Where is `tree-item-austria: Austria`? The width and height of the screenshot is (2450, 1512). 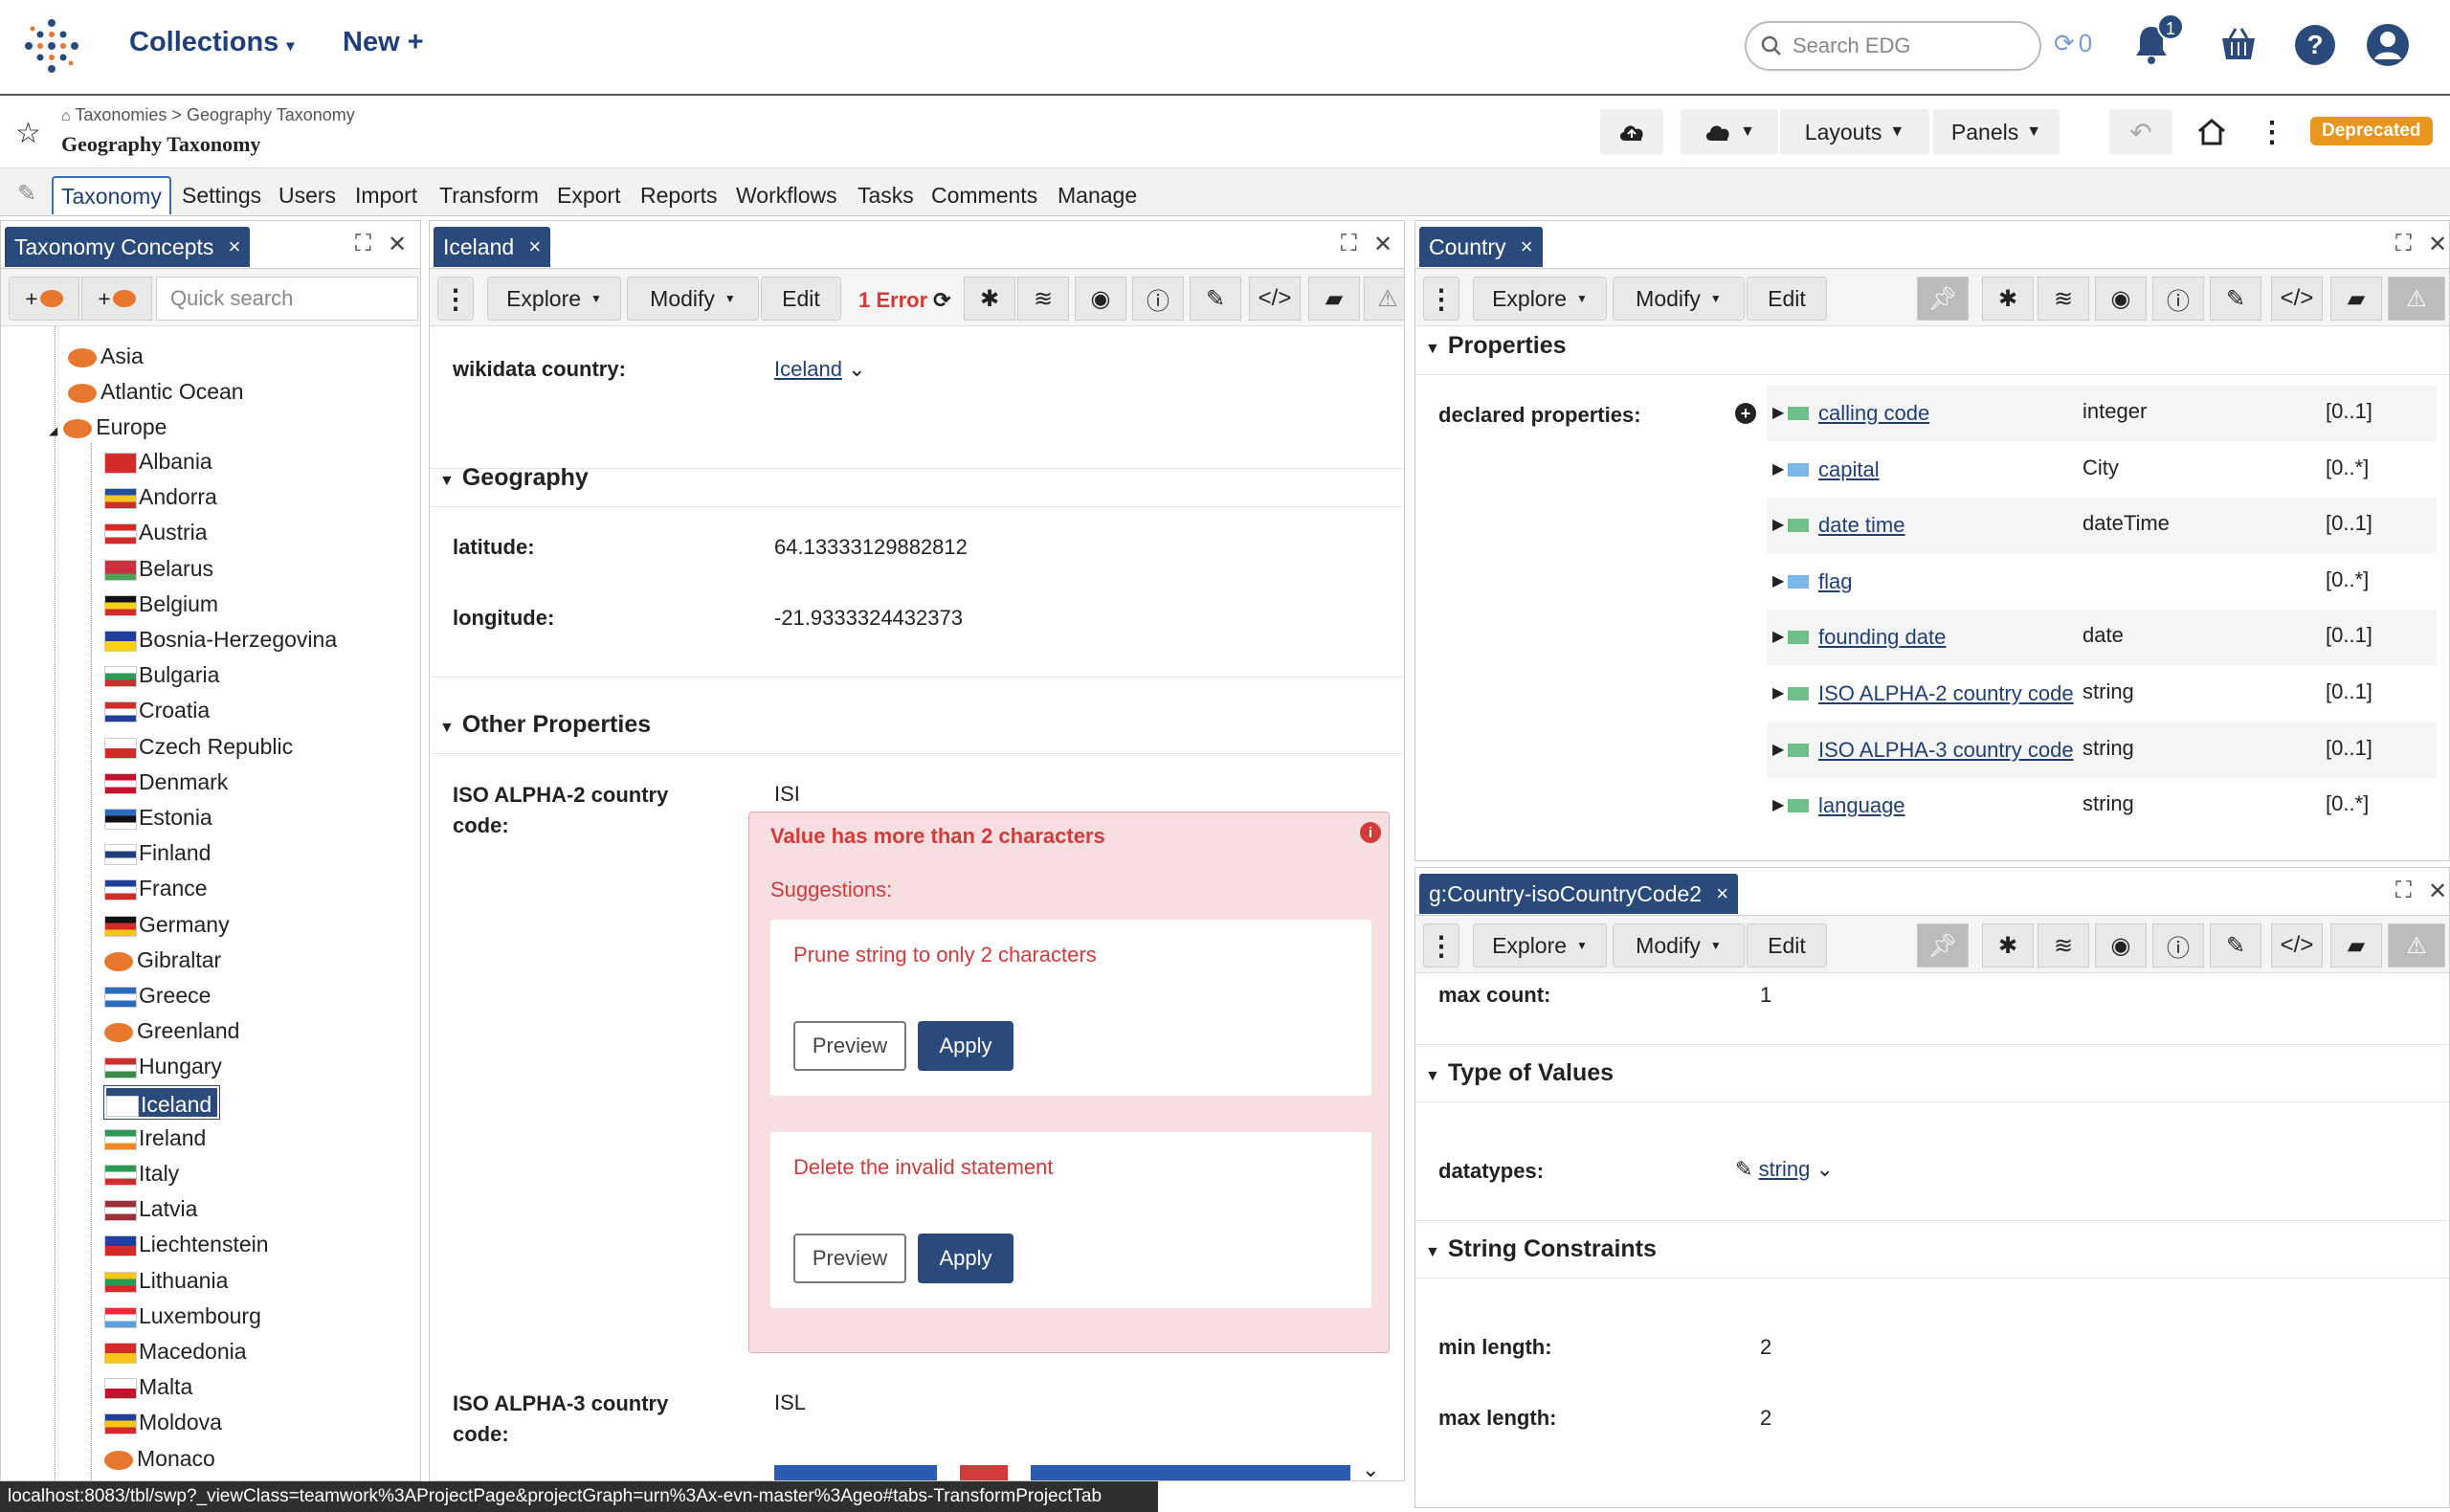
tree-item-austria: Austria is located at coordinates (156, 532).